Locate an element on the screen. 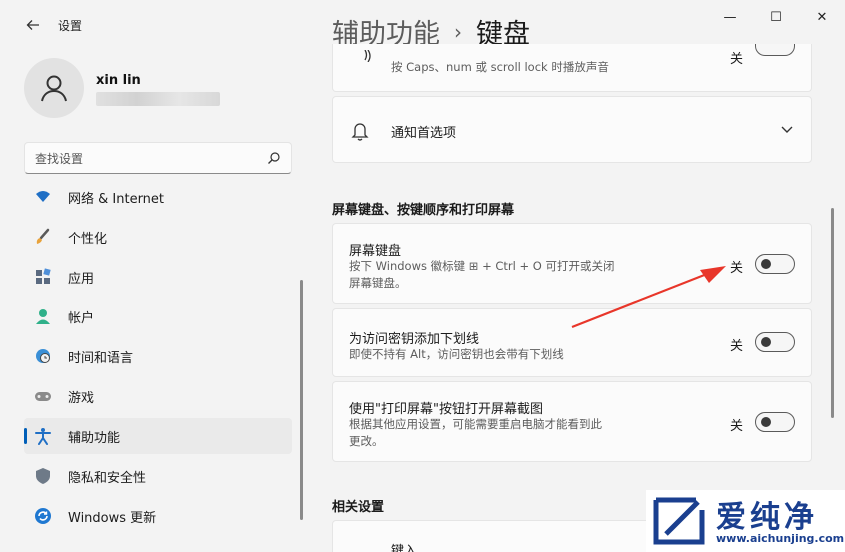  sidebar-item-label: 应用 is located at coordinates (81, 279).